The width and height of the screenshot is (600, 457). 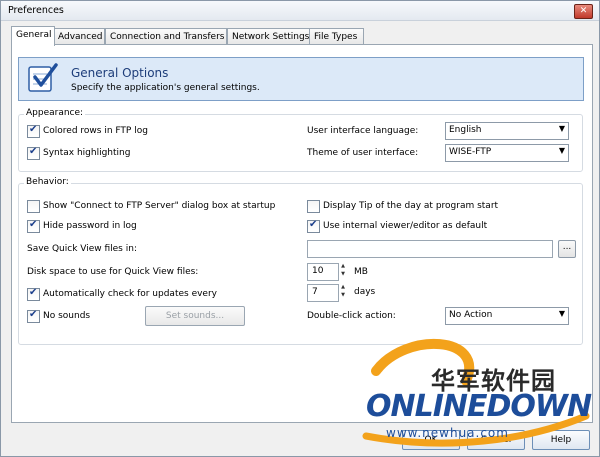 I want to click on theme-select: WISE-FTP ▼, so click(x=507, y=153).